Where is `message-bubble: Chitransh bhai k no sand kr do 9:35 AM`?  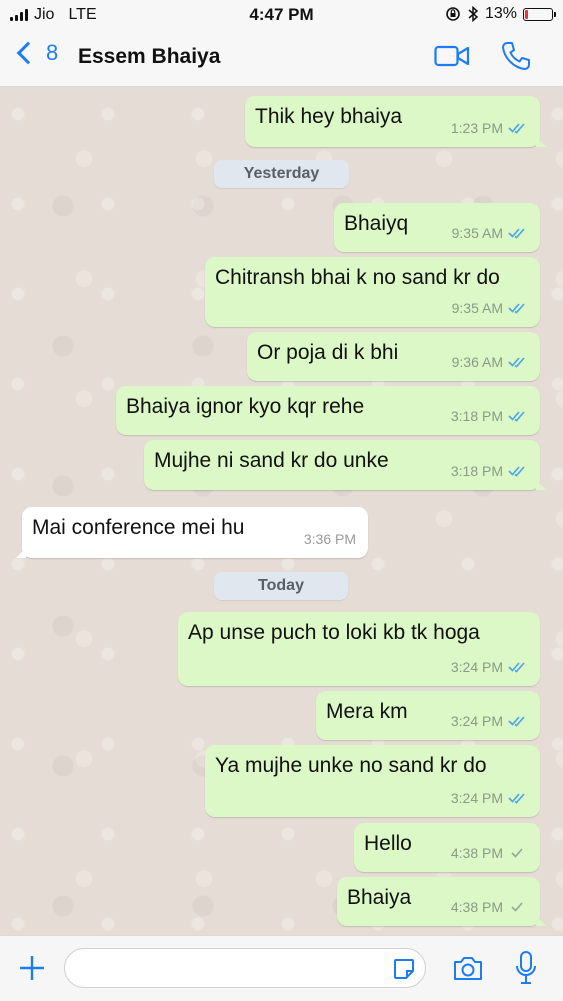
message-bubble: Chitransh bhai k no sand kr do 9:35 AM is located at coordinates (372, 292).